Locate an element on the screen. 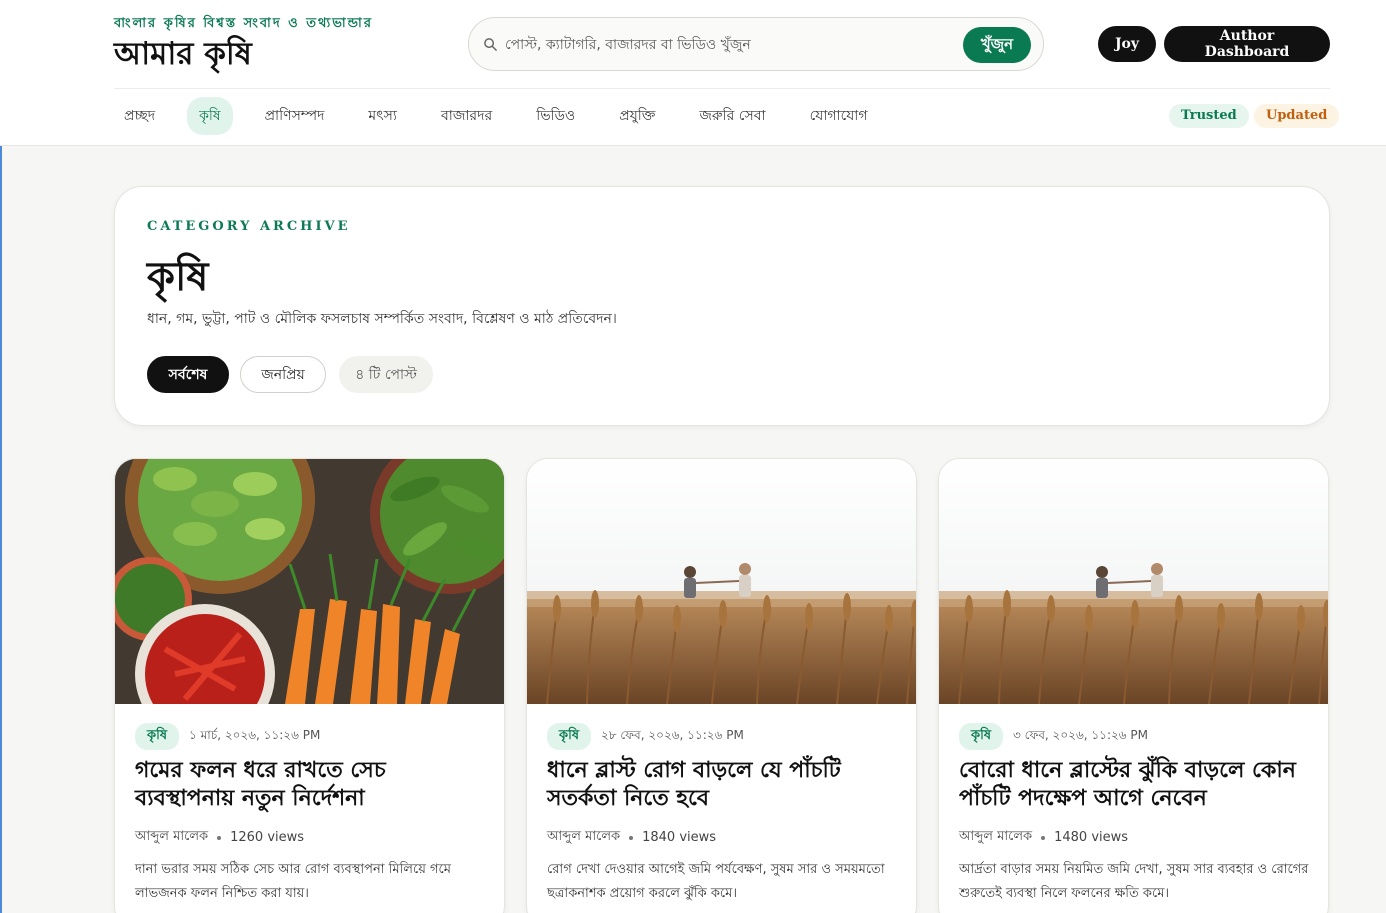 The image size is (1386, 913). filter-popular-button: জনপ্রিয় is located at coordinates (283, 374).